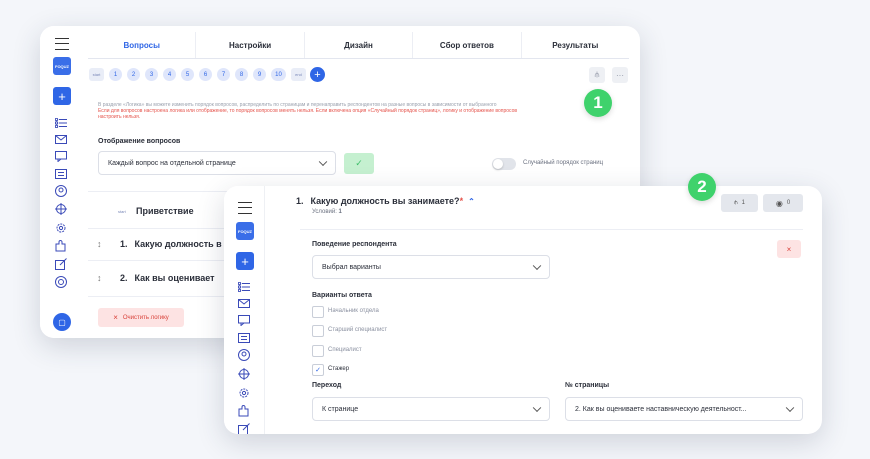  I want to click on close-icon: ×, so click(115, 317).